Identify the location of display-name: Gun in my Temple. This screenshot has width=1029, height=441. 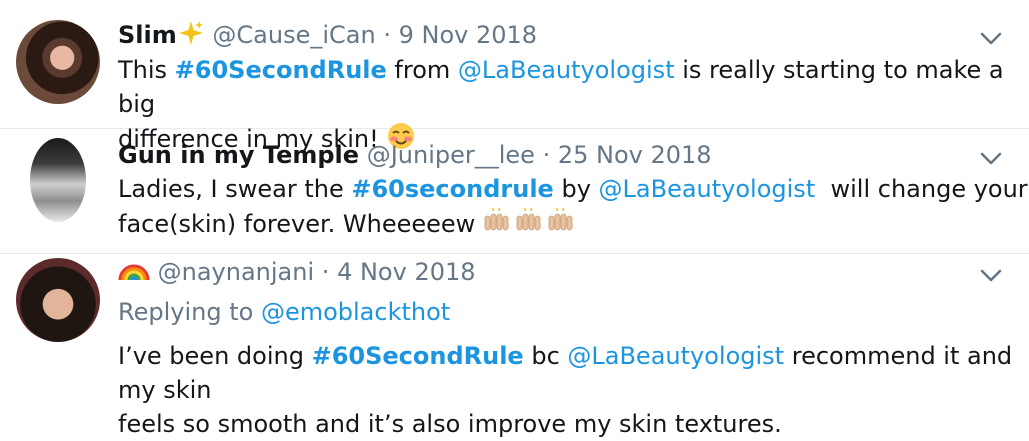
(238, 155).